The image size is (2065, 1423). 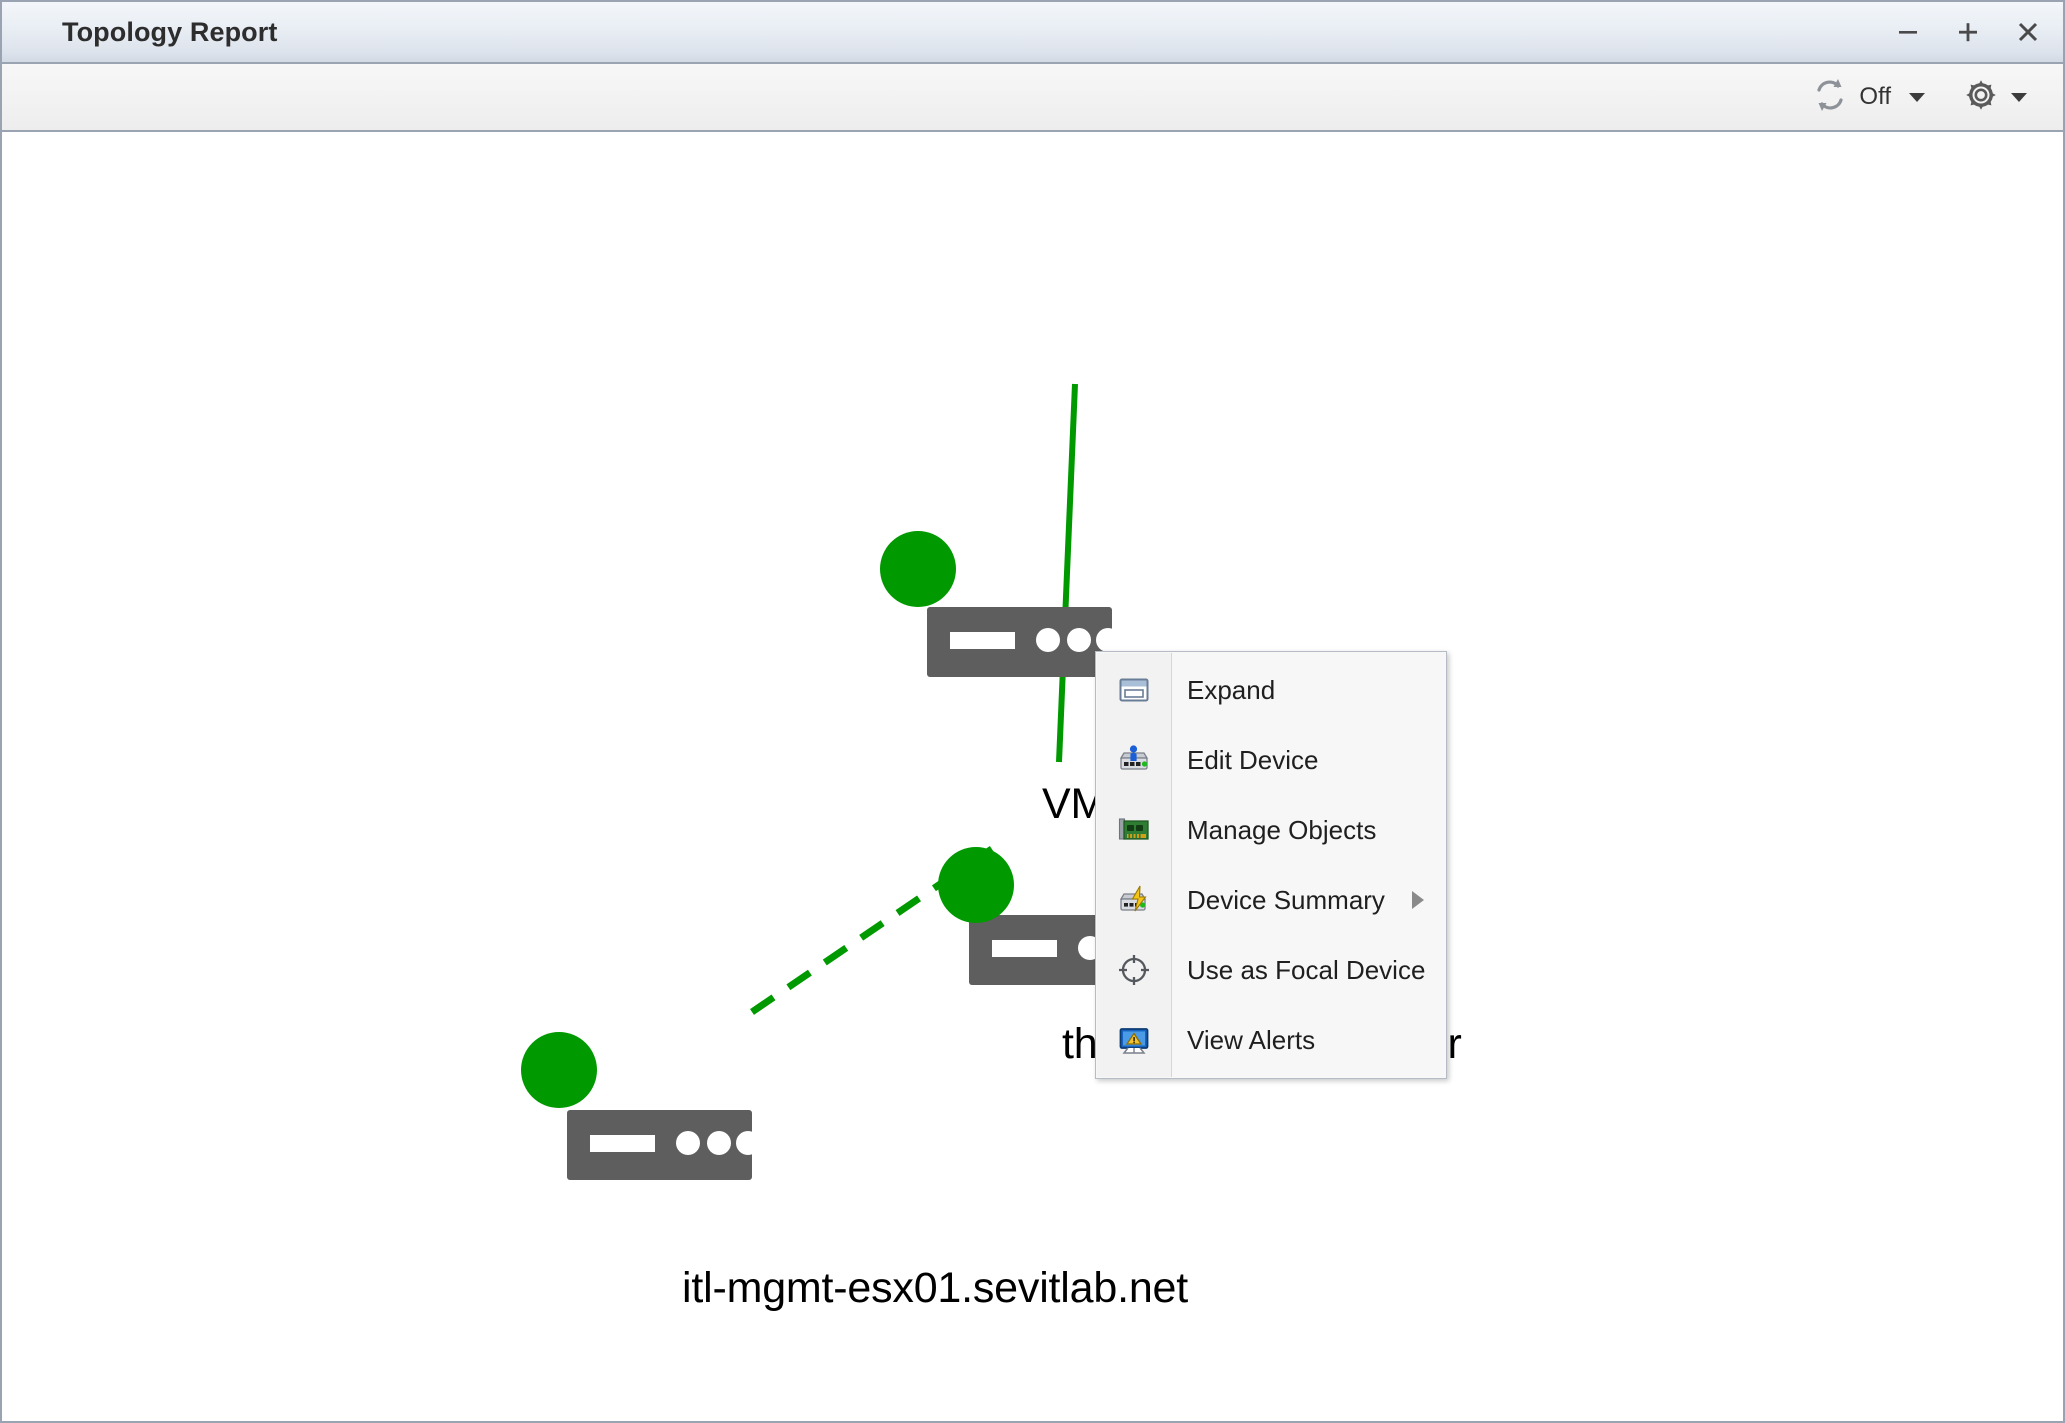 I want to click on edit-device-icon, so click(x=1133, y=760).